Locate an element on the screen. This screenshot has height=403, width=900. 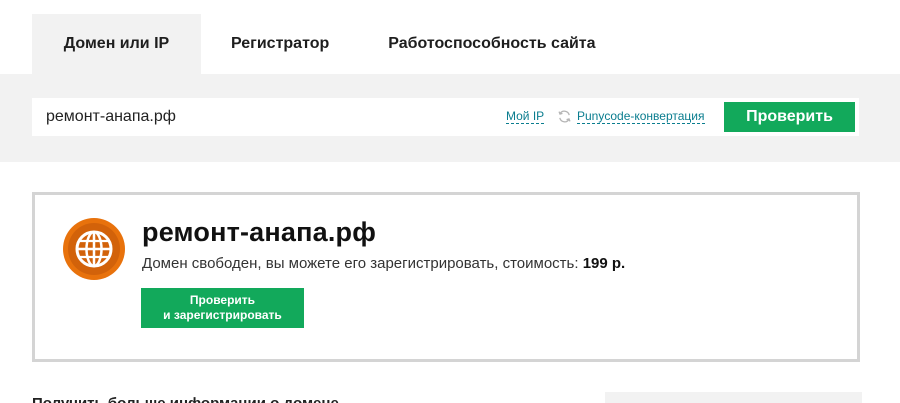
side-box is located at coordinates (733, 397).